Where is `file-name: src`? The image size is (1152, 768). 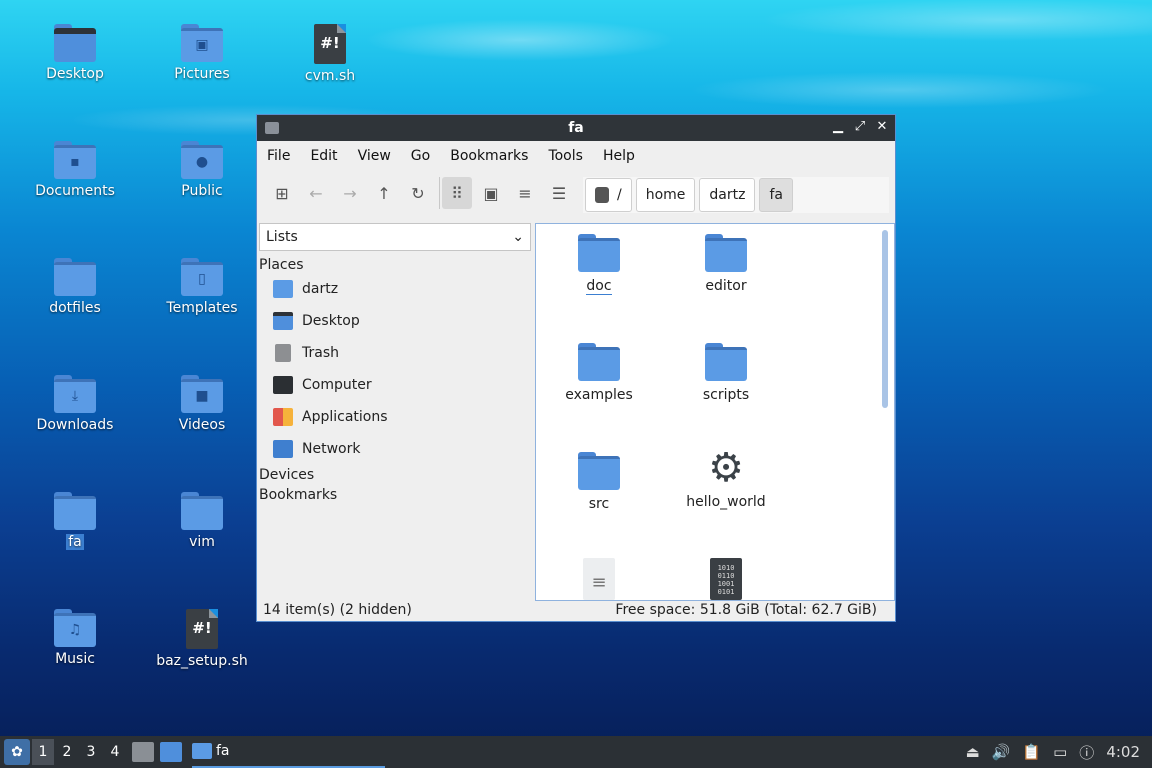
file-name: src is located at coordinates (599, 504).